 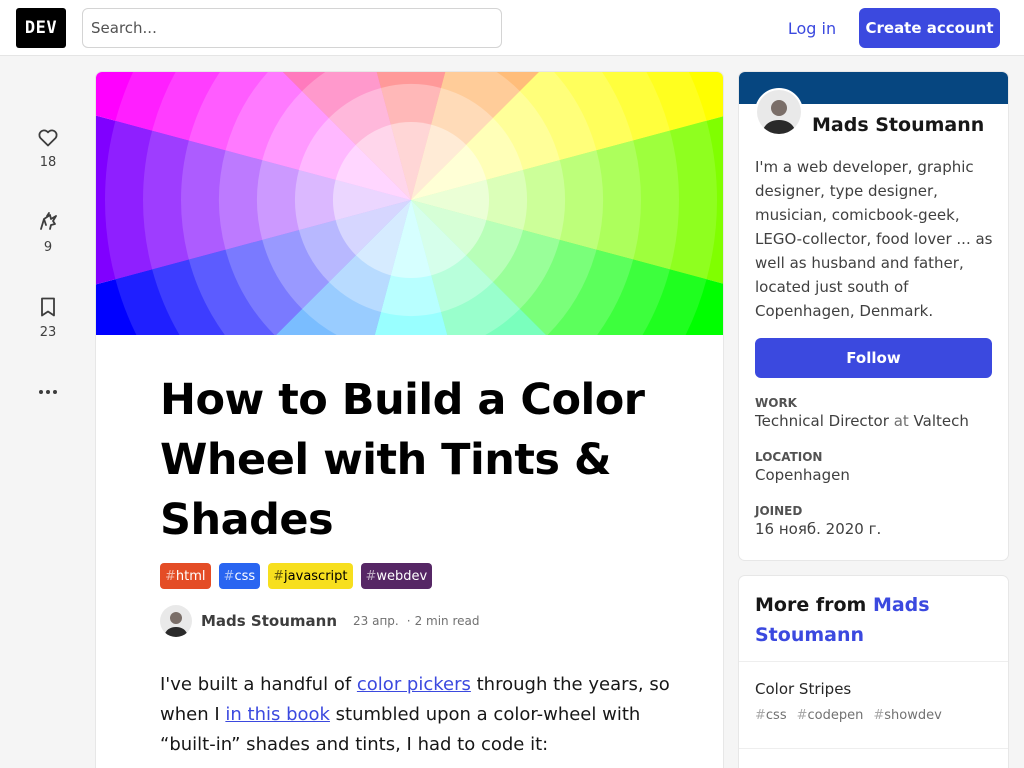 I want to click on more-from-item: Color Stripes #css #codepen #showdev, so click(x=848, y=701).